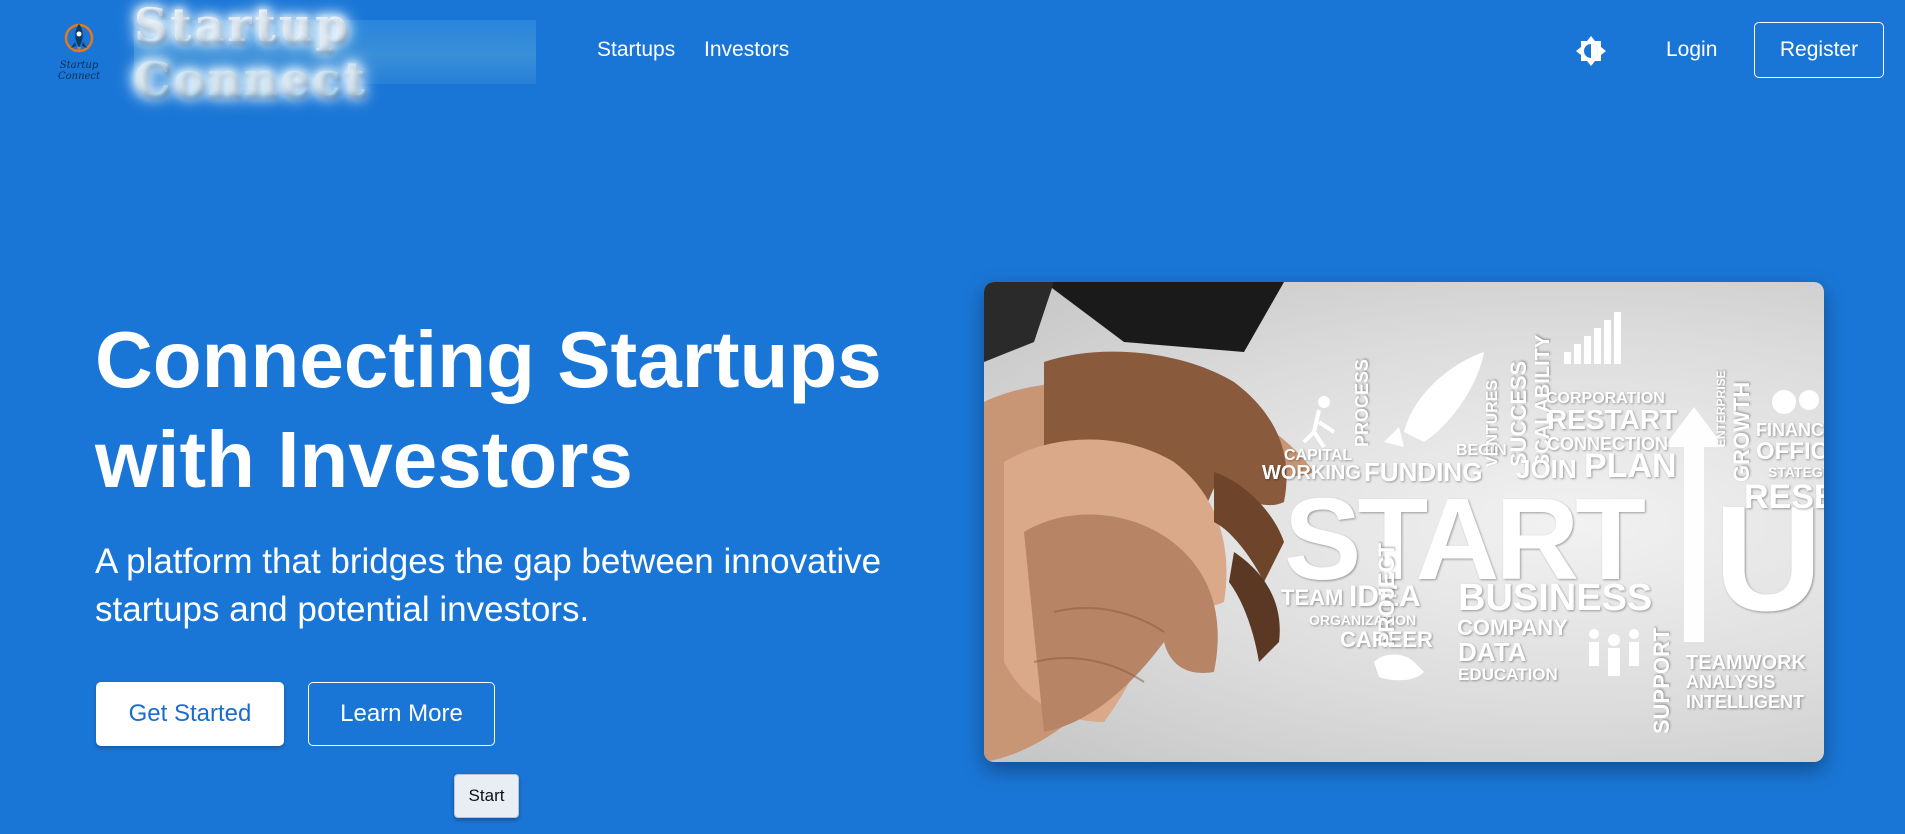  I want to click on logo: Startup Connect, so click(79, 51).